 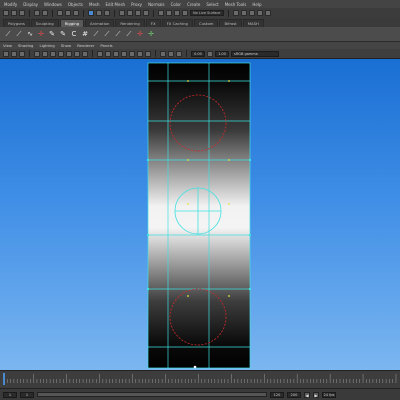 What do you see at coordinates (41, 34) in the screenshot?
I see `locator-icon: ✛` at bounding box center [41, 34].